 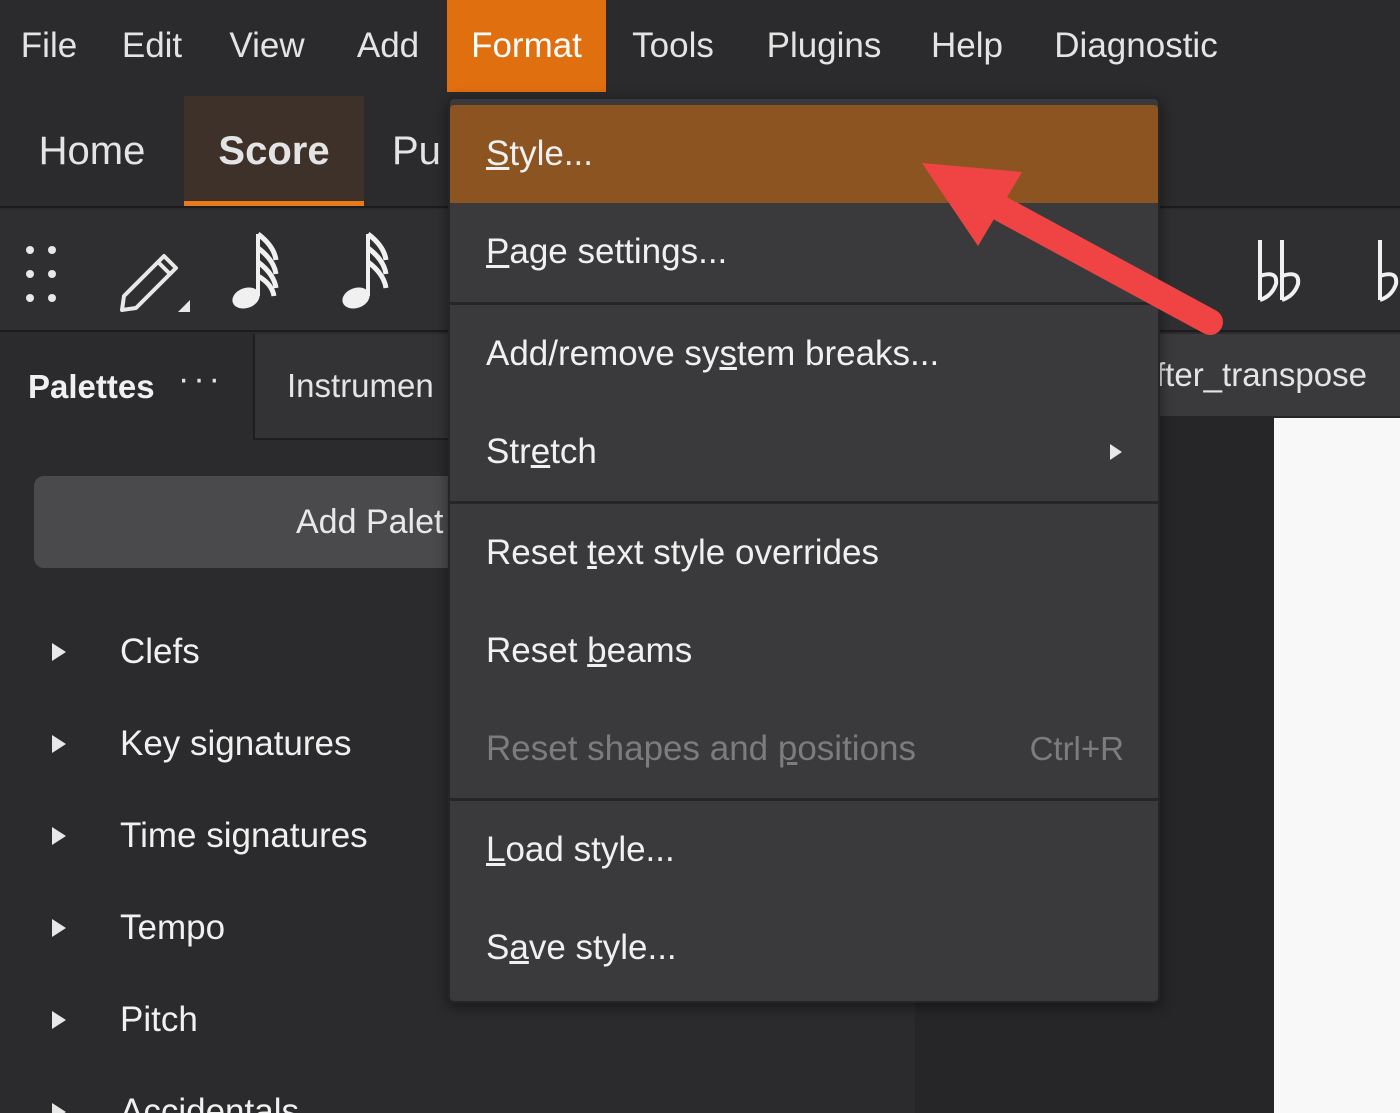 What do you see at coordinates (526, 46) in the screenshot?
I see `menu-format: Format` at bounding box center [526, 46].